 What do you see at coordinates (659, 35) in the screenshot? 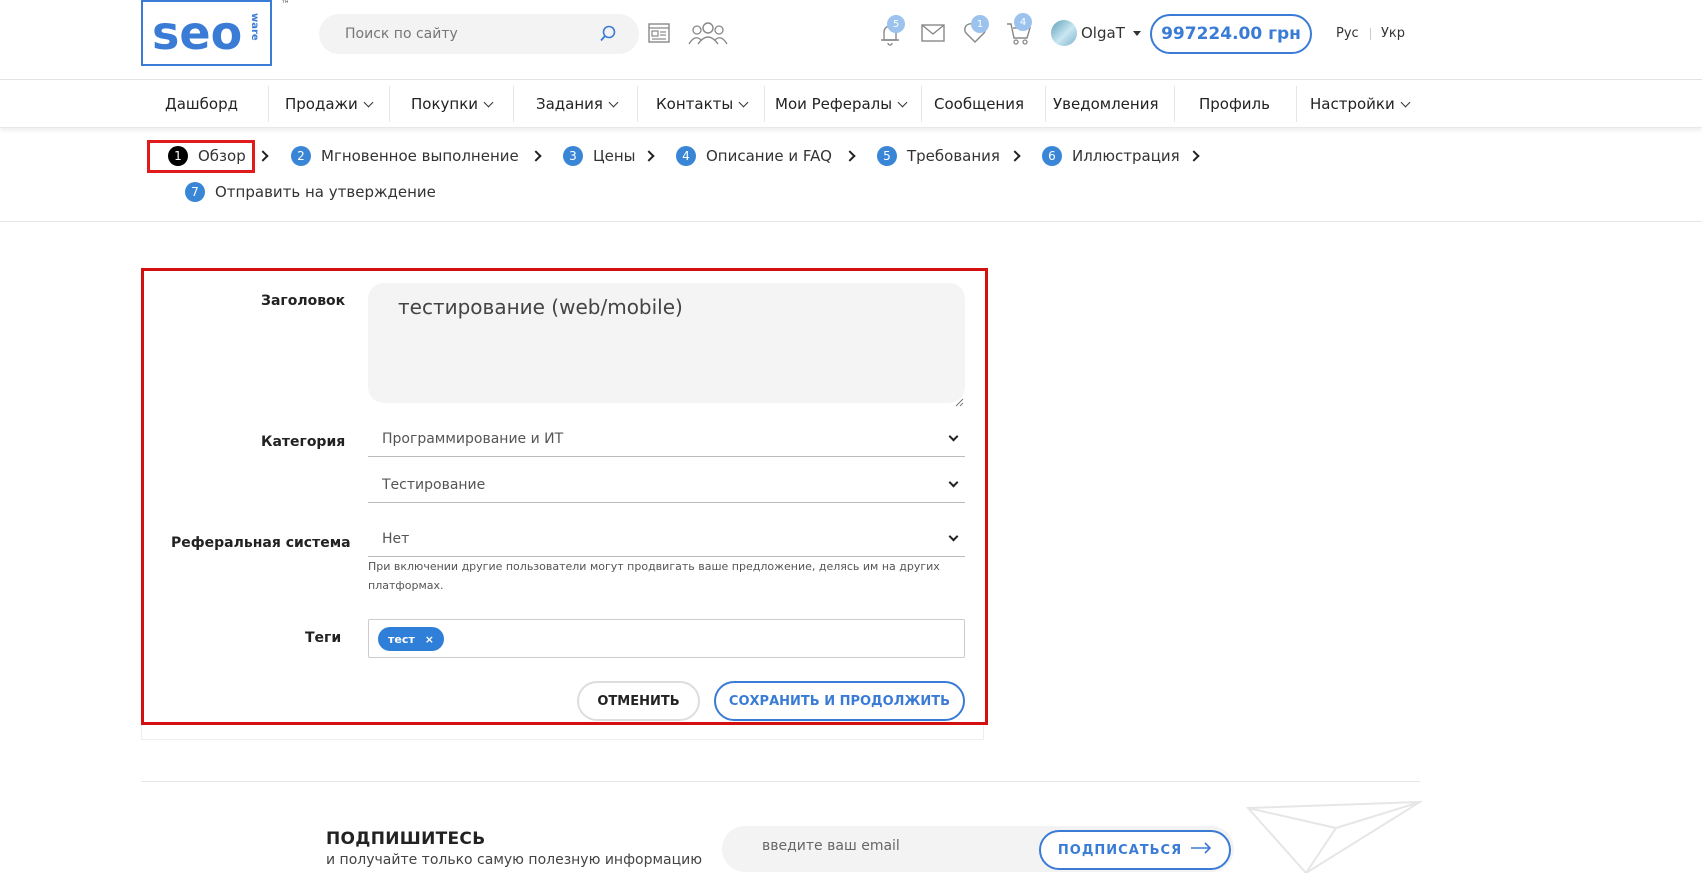
I see `news-icon` at bounding box center [659, 35].